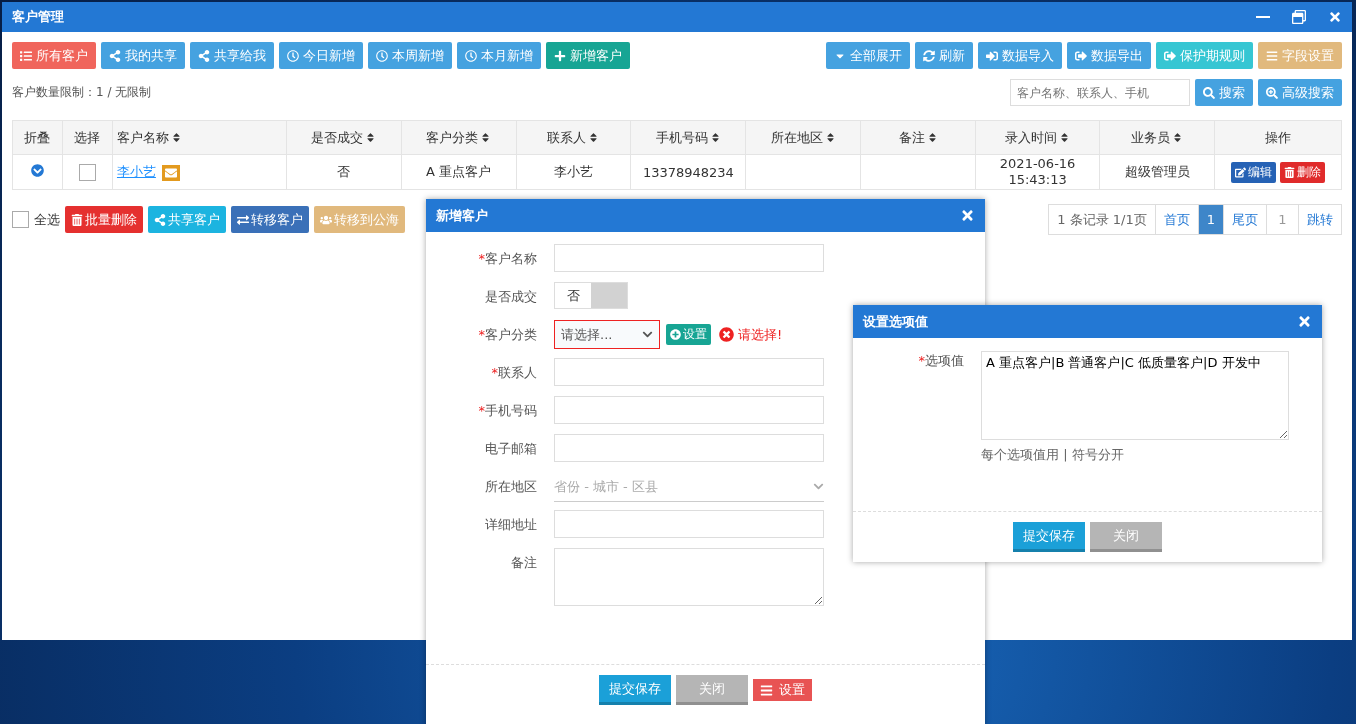  Describe the element at coordinates (321, 55) in the screenshot. I see `toolbar-button: 今日新增` at that location.